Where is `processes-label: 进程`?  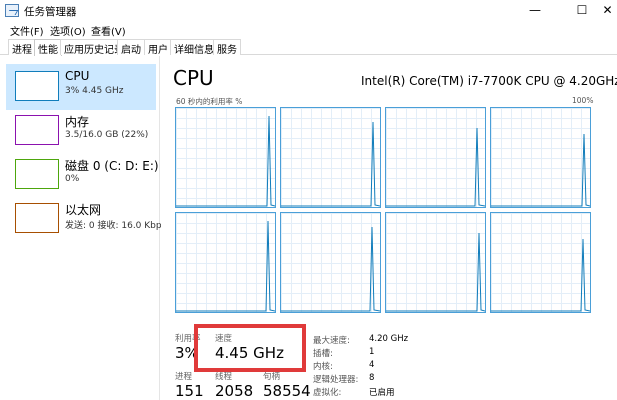 processes-label: 进程 is located at coordinates (184, 377).